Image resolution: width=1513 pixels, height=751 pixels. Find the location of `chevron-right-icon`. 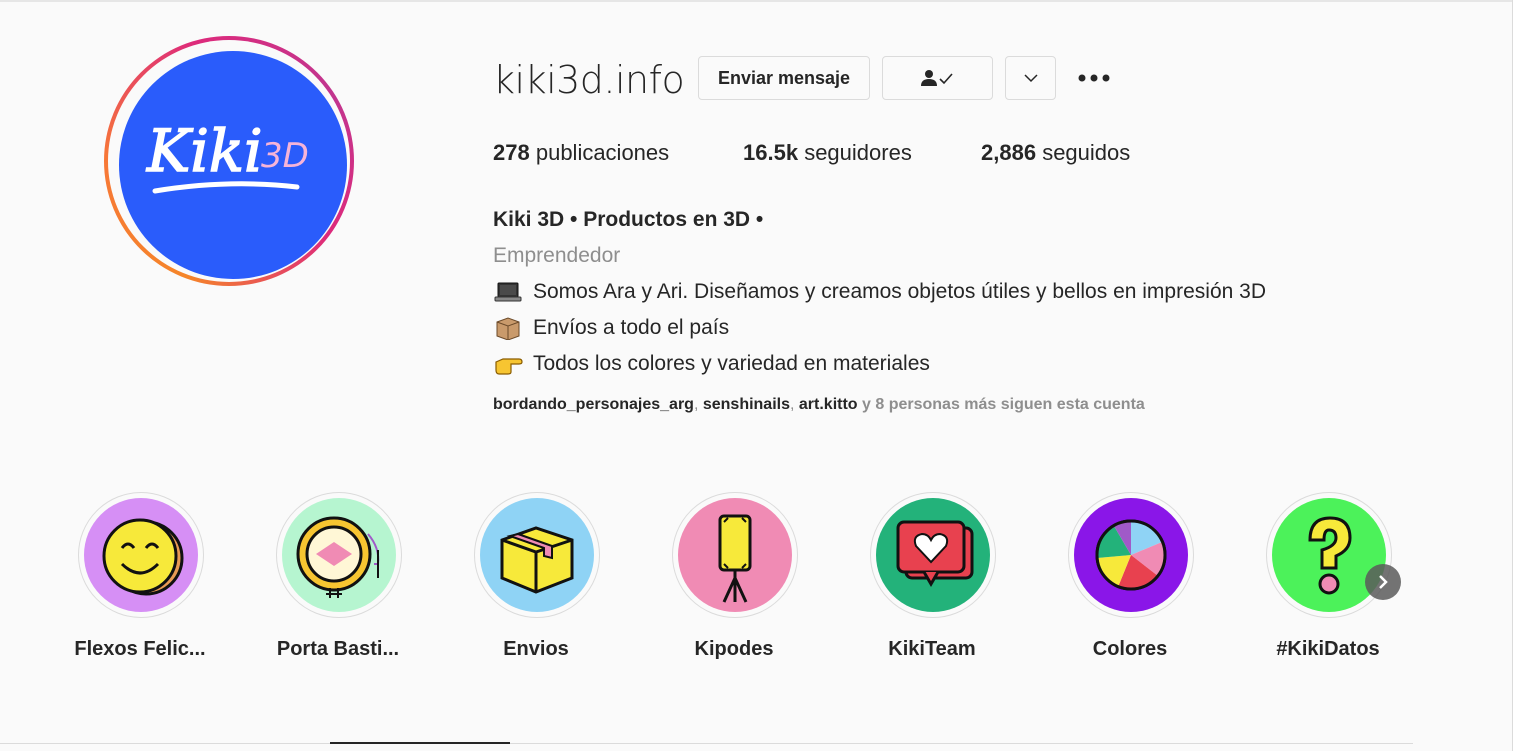

chevron-right-icon is located at coordinates (1383, 582).